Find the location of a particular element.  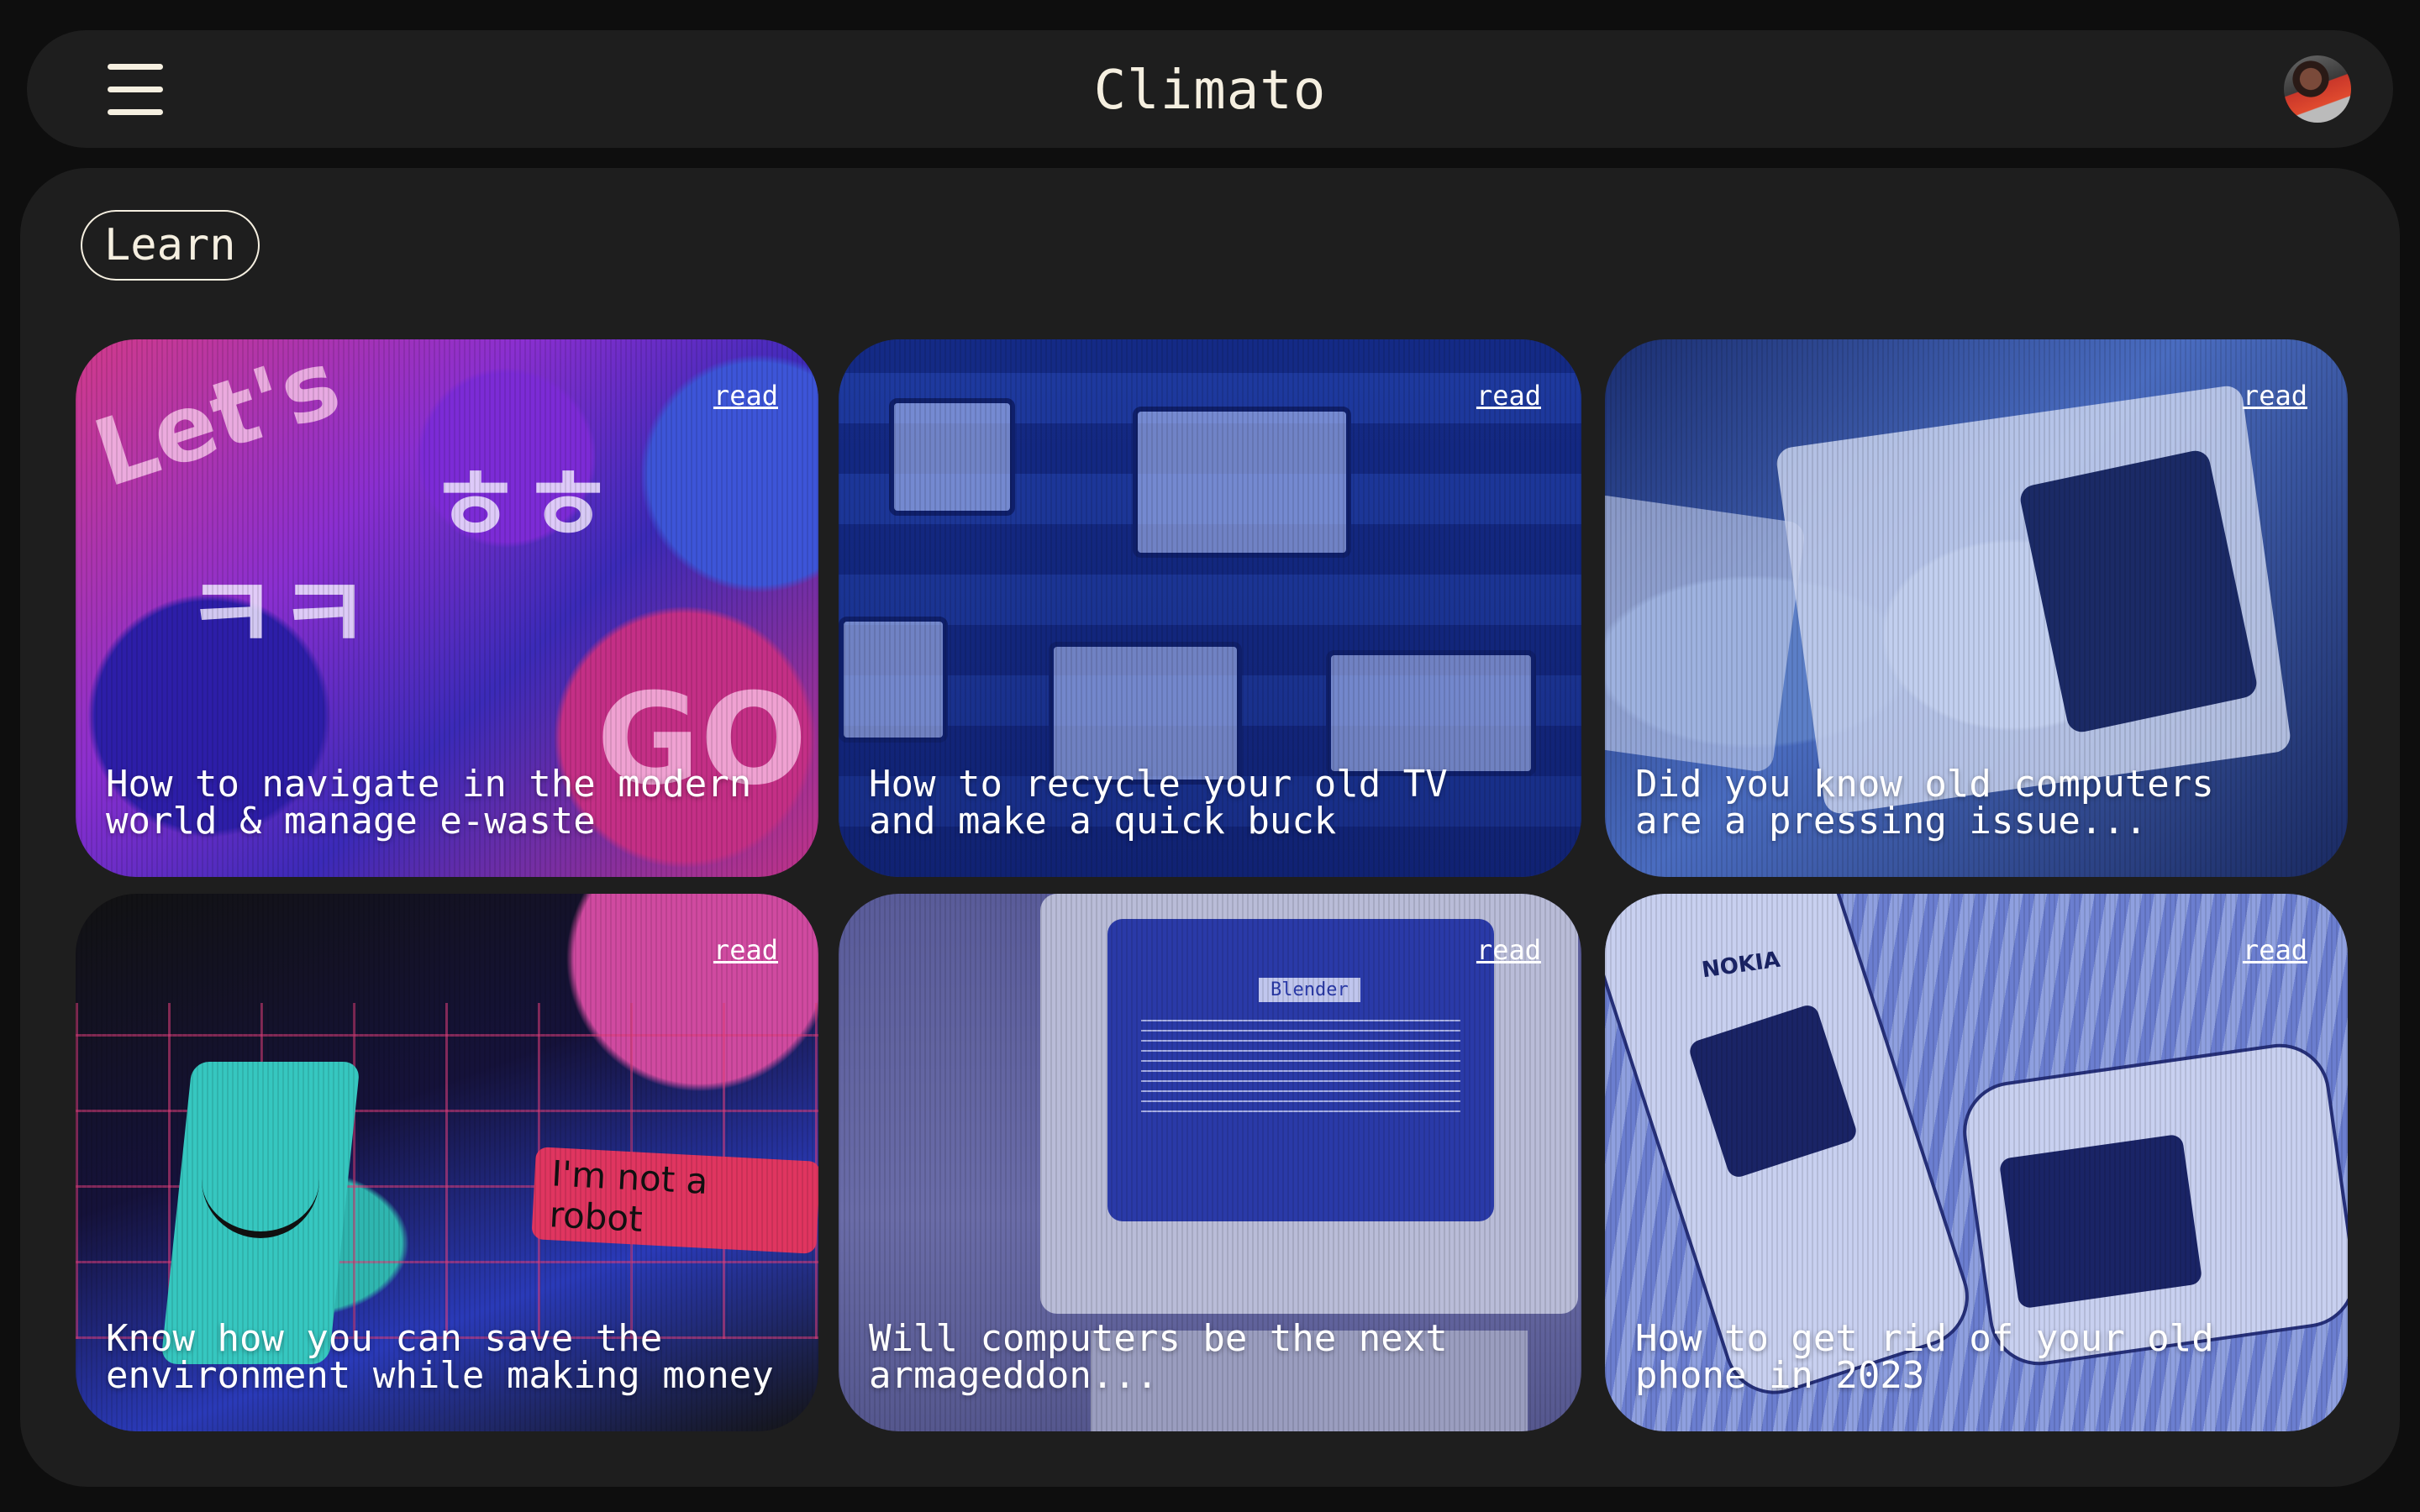

app-title: Climato is located at coordinates (1210, 91).